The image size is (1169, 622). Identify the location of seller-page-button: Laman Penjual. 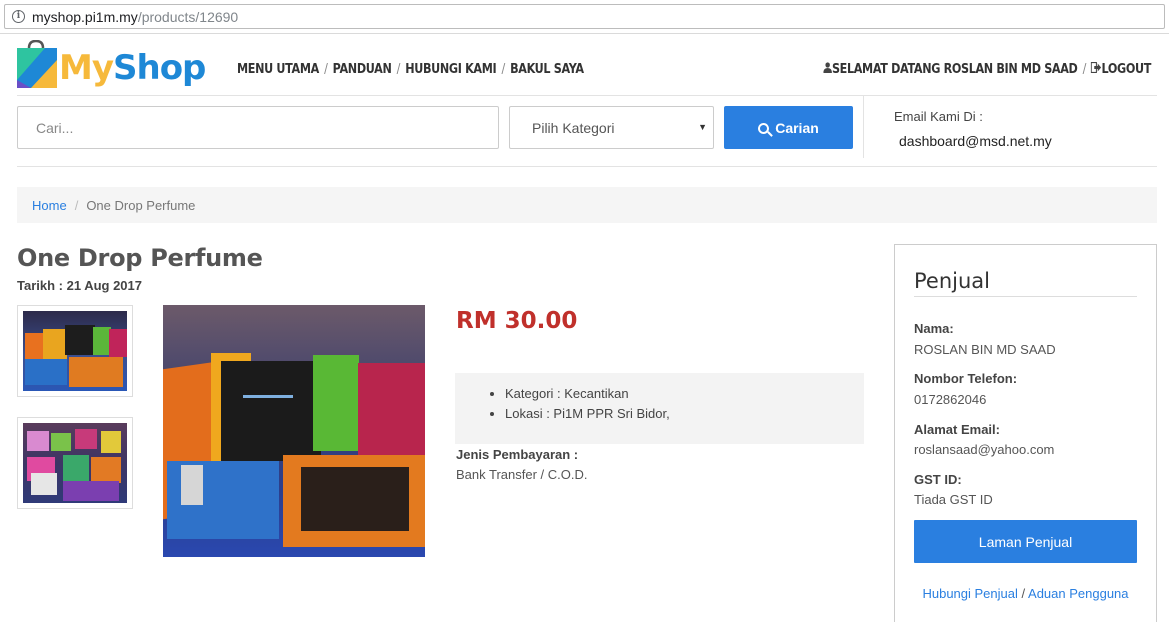
(1025, 541).